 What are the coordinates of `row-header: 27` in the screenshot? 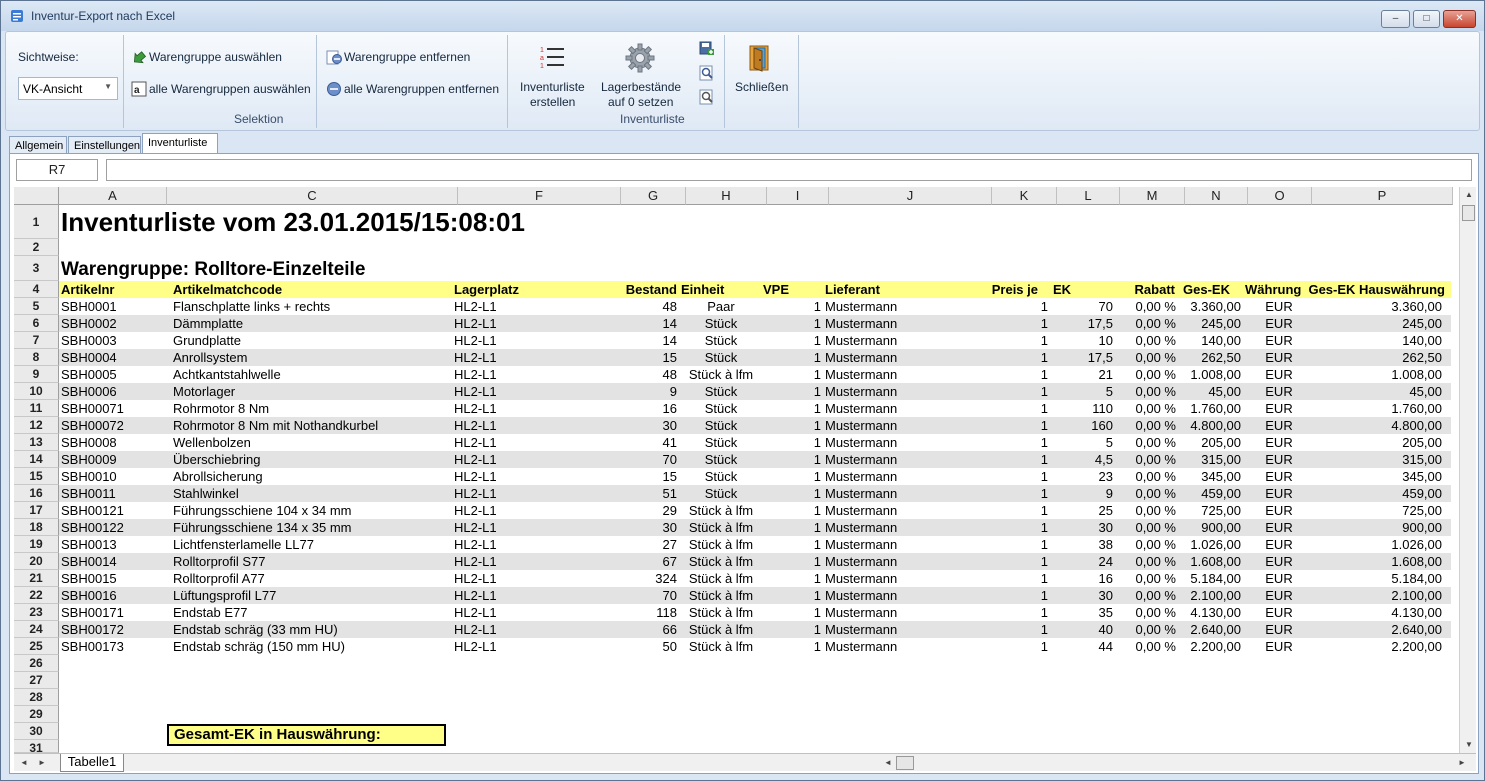 It's located at (36, 680).